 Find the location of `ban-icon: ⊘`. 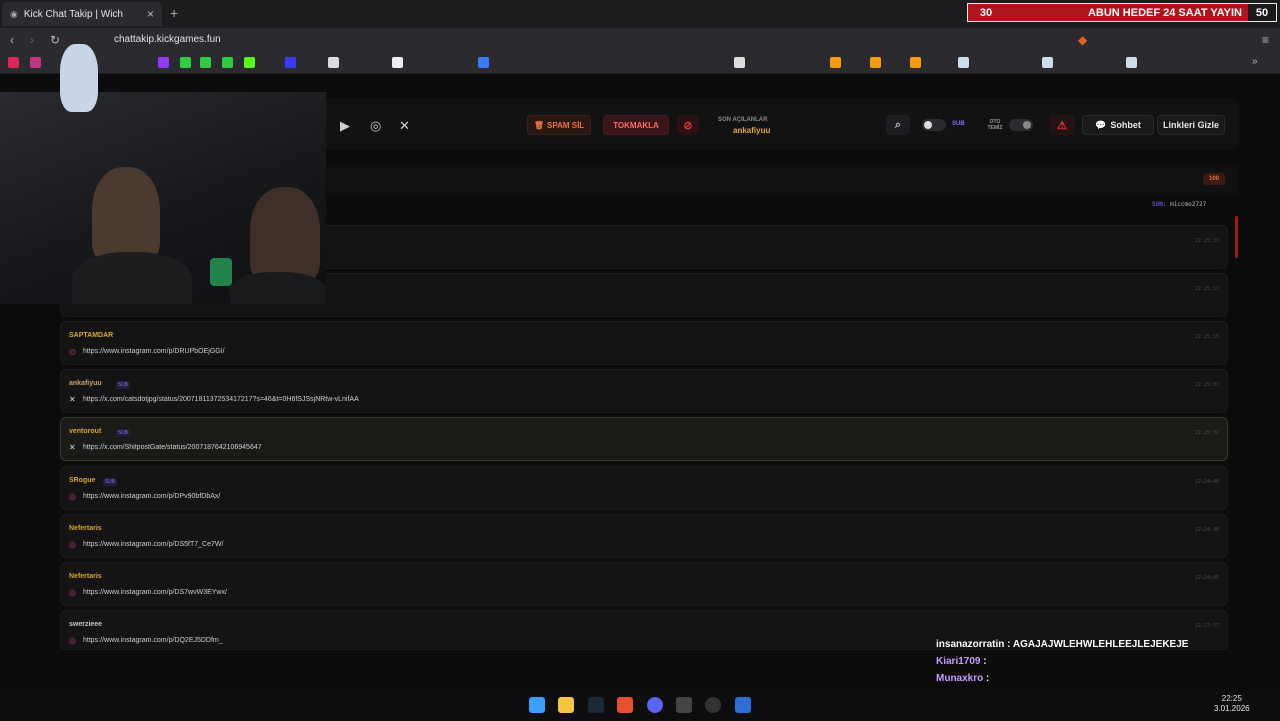

ban-icon: ⊘ is located at coordinates (688, 125).